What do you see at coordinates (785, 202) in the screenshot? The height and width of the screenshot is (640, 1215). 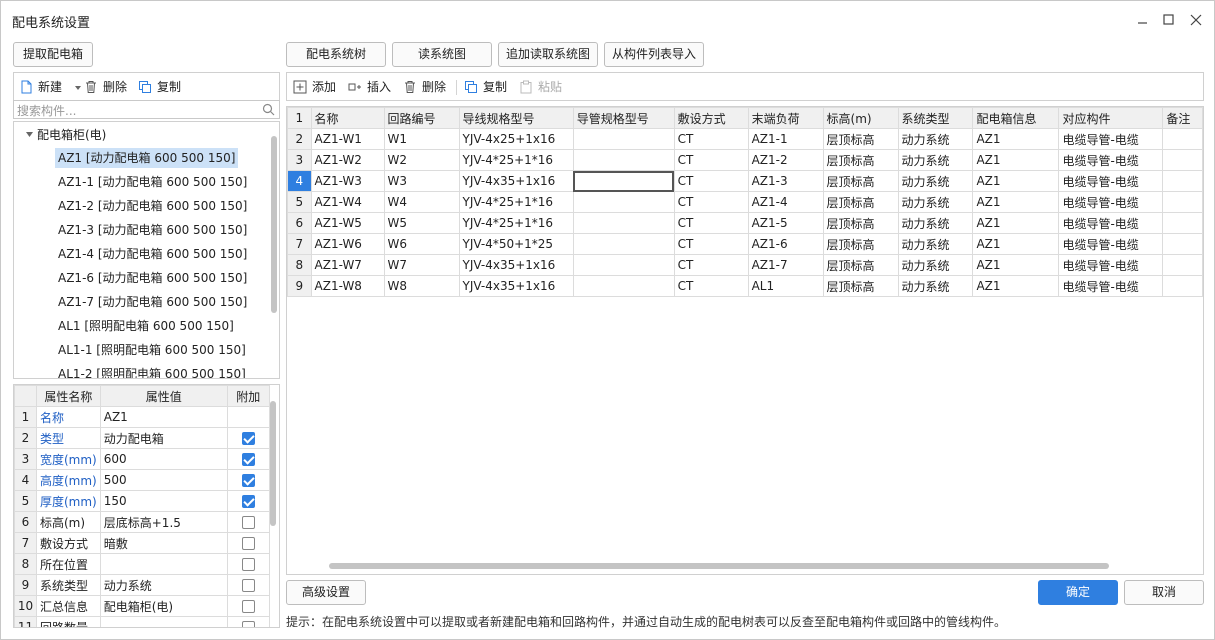 I see `grid-cell: AZ1-4` at bounding box center [785, 202].